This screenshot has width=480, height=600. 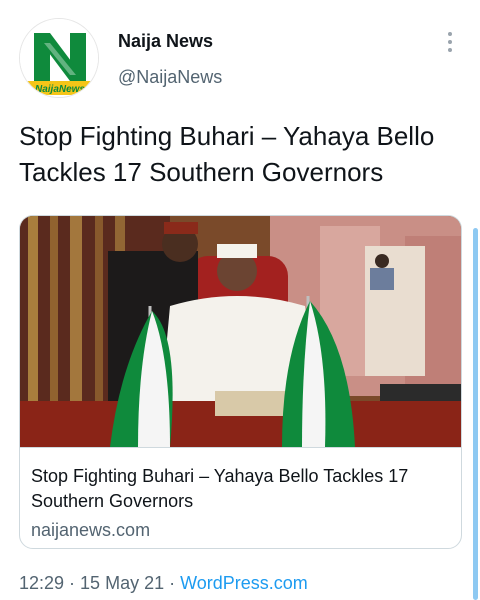 What do you see at coordinates (122, 583) in the screenshot?
I see `tweet-date: 15 May 21` at bounding box center [122, 583].